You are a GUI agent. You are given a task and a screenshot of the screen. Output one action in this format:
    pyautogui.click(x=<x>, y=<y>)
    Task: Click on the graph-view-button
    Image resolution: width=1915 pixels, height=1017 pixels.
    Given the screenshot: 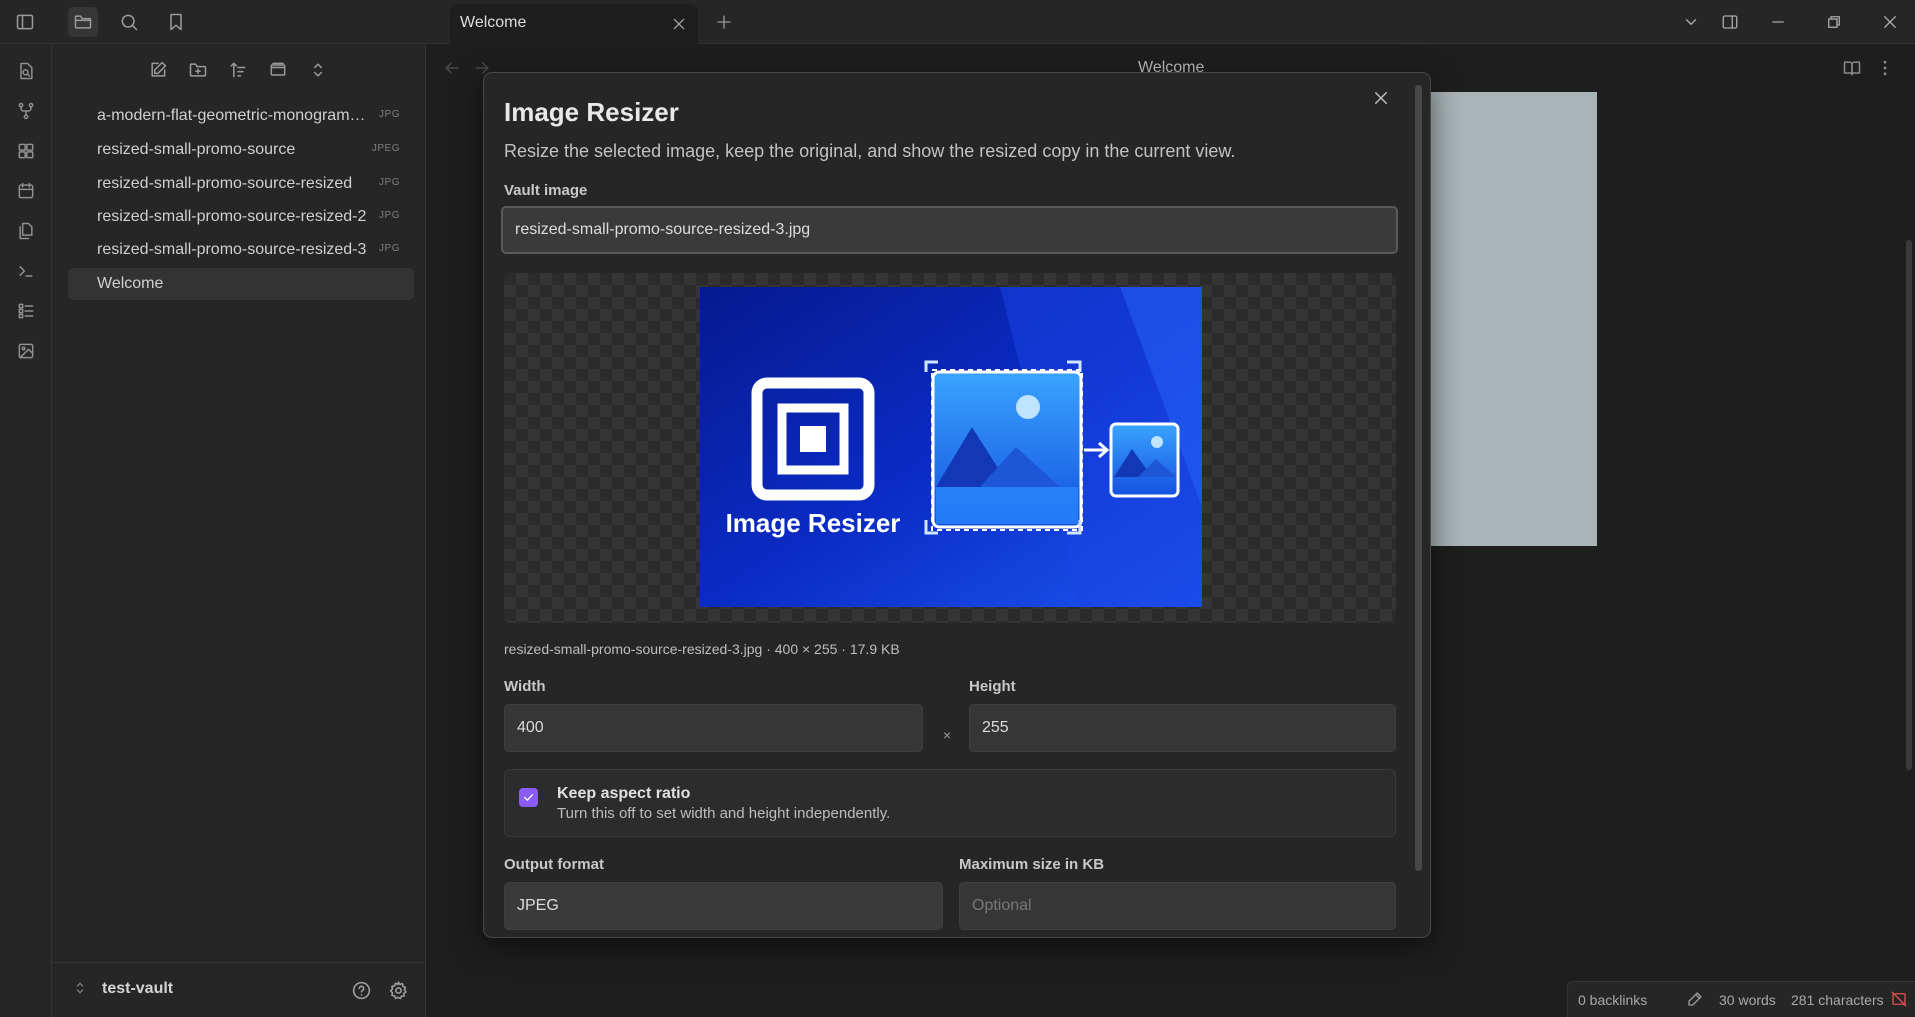 What is the action you would take?
    pyautogui.click(x=26, y=111)
    